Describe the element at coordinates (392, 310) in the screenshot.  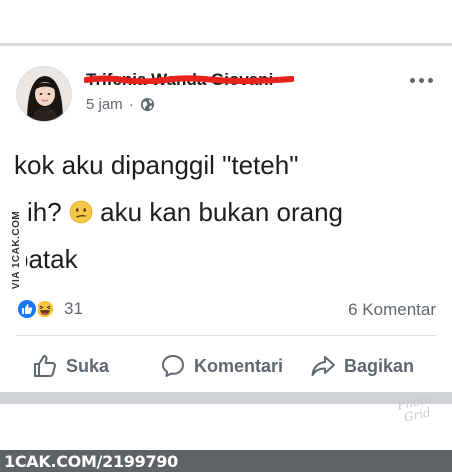
I see `comment-count-link: 6 Komentar` at that location.